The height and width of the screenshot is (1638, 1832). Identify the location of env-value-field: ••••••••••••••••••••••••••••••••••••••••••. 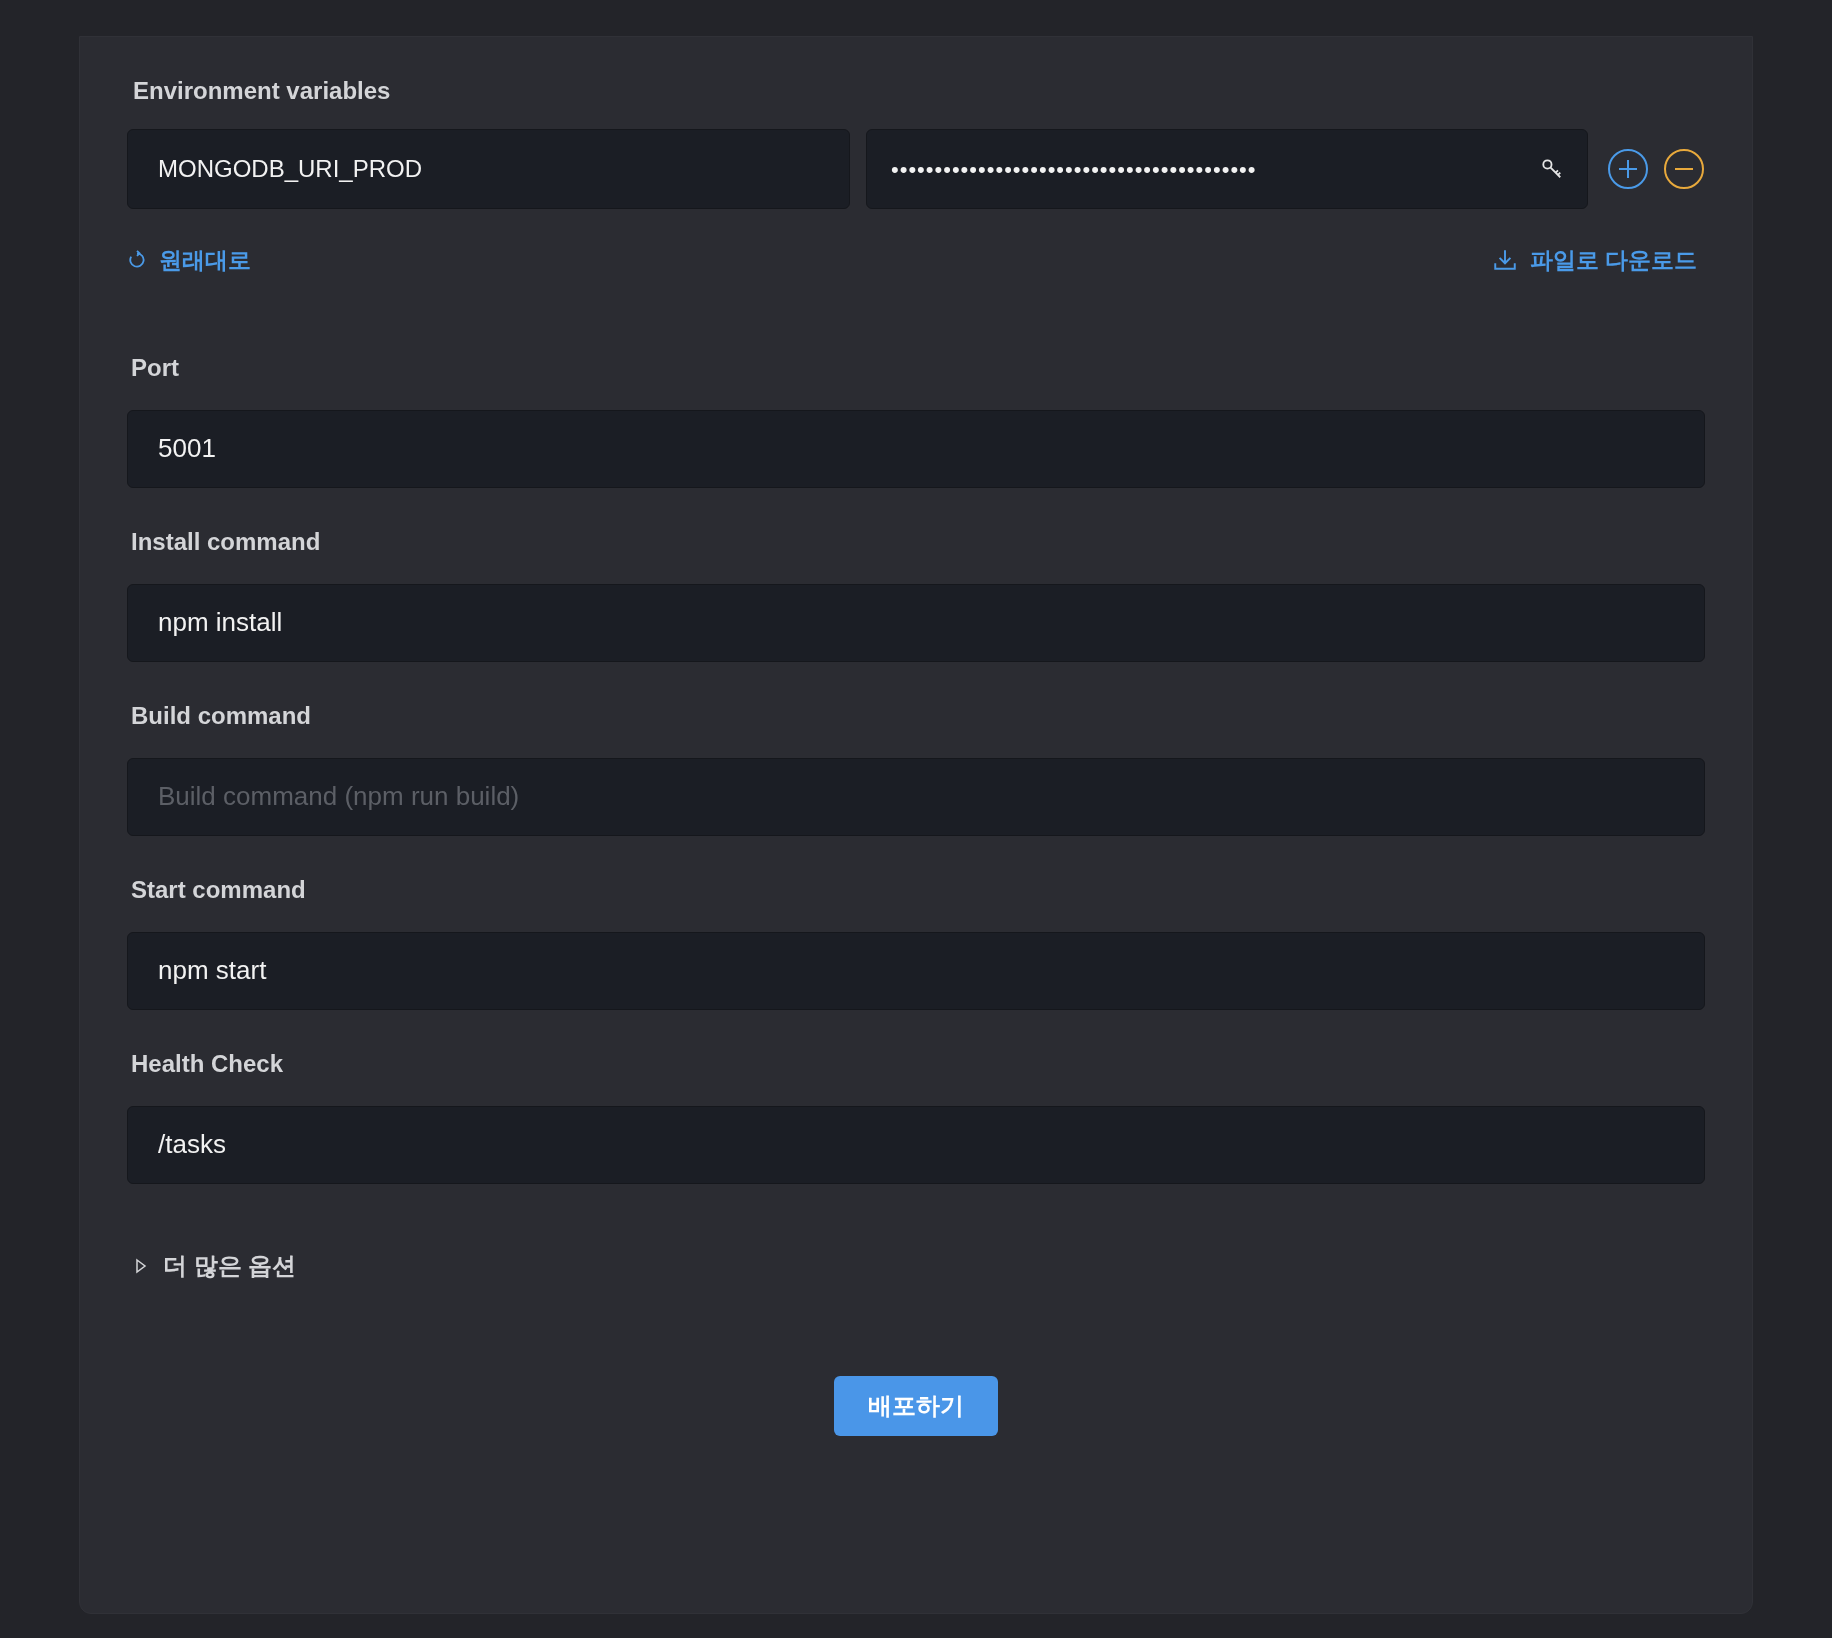
(1227, 169).